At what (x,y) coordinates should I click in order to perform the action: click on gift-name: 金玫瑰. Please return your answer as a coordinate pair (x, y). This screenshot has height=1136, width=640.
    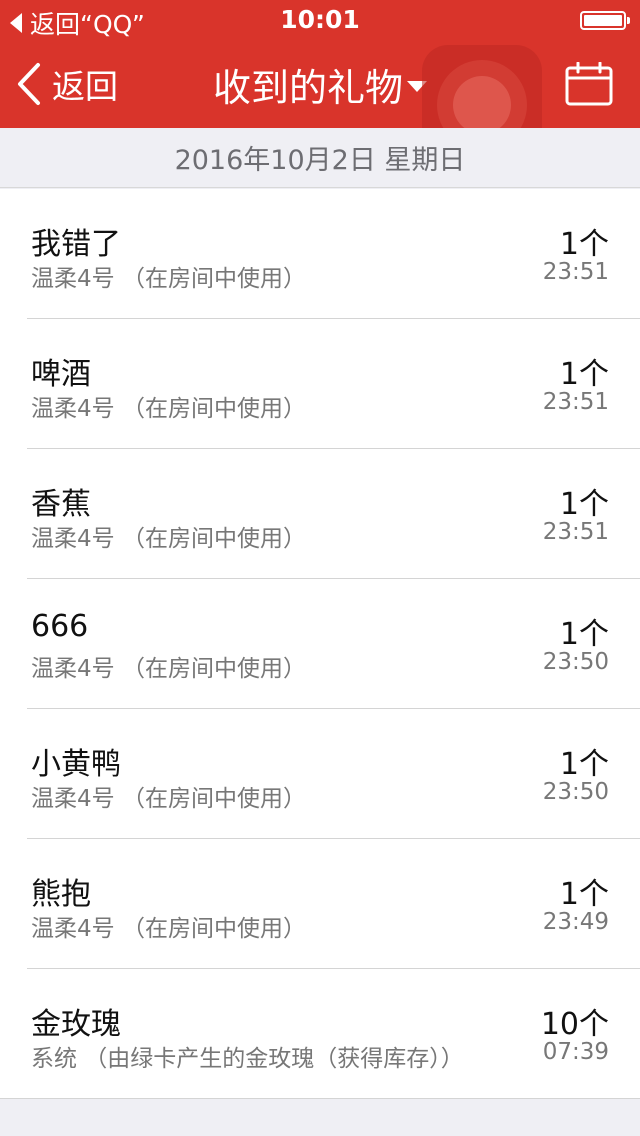
    Looking at the image, I should click on (76, 1024).